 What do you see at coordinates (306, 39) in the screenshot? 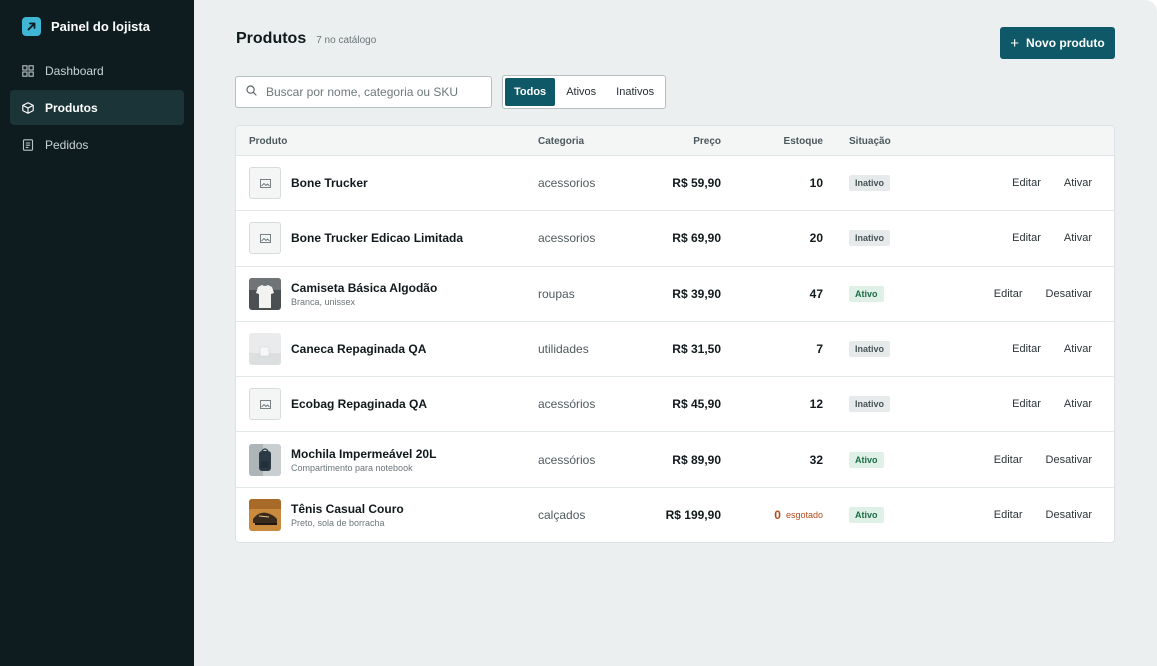
I see `page-header: Produtos 7 no catálogo` at bounding box center [306, 39].